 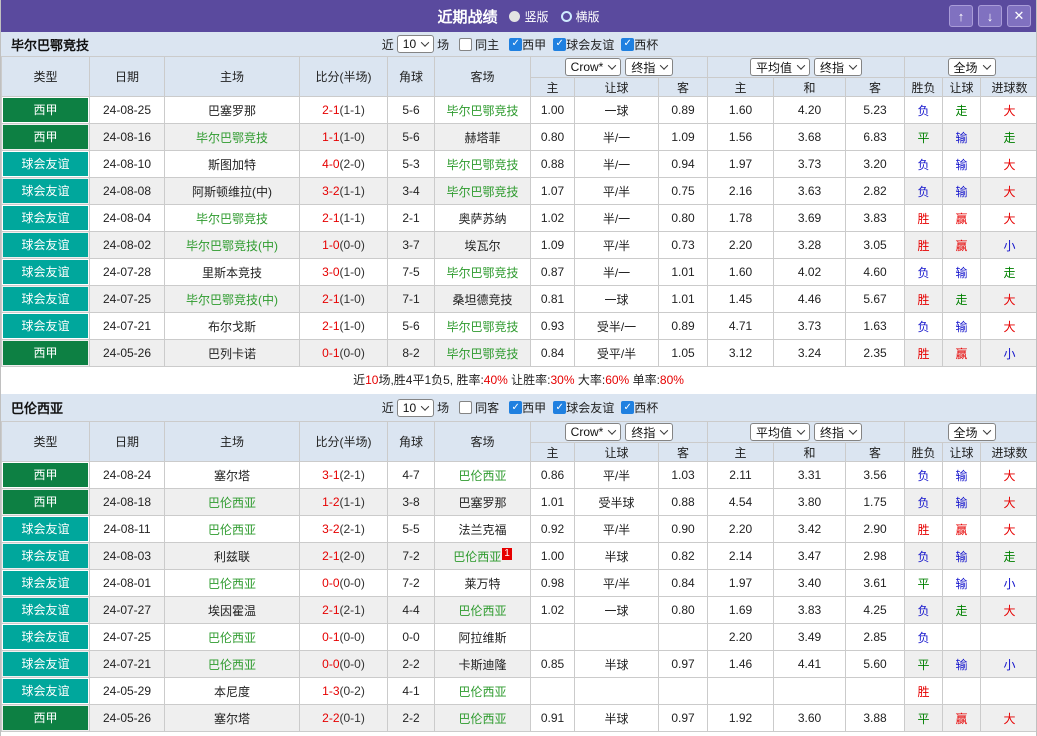 What do you see at coordinates (809, 718) in the screenshot?
I see `avg-draw: 3.60` at bounding box center [809, 718].